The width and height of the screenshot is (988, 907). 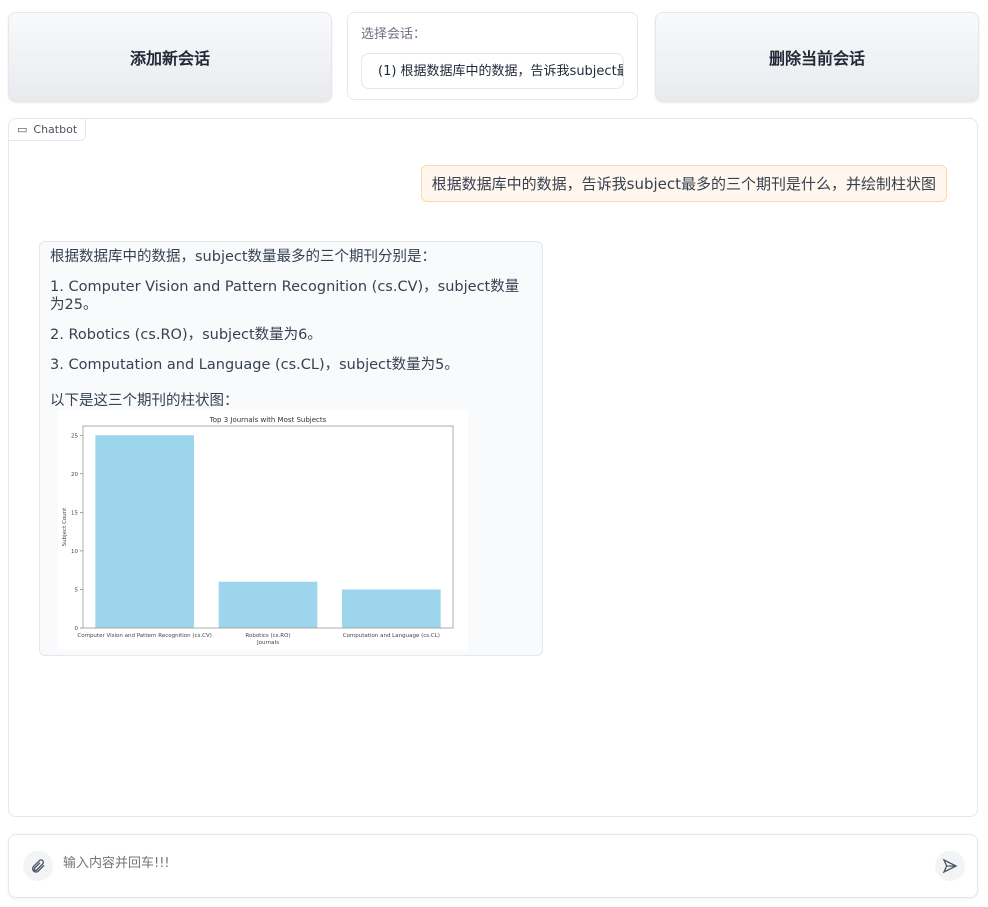 What do you see at coordinates (65, 526) in the screenshot?
I see `y-axis-label: Subject Count` at bounding box center [65, 526].